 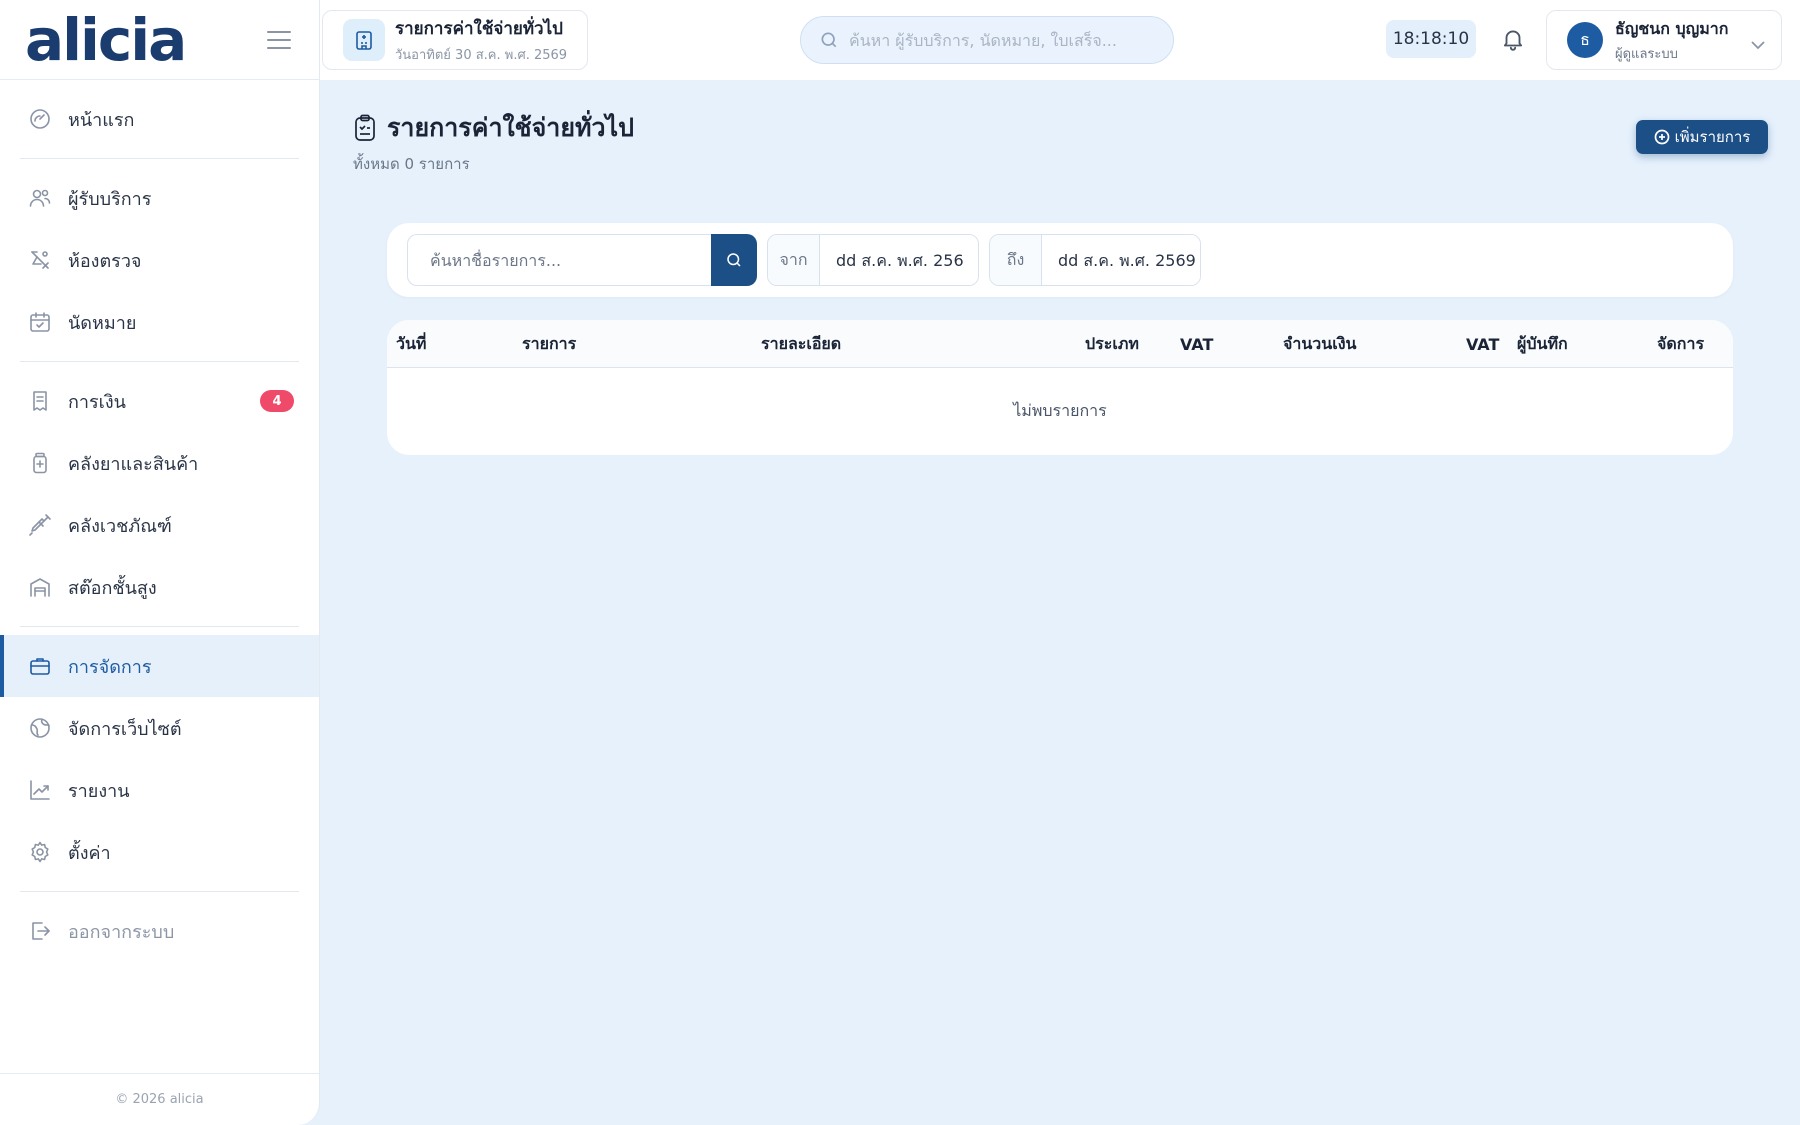 What do you see at coordinates (1681, 343) in the screenshot?
I see `column-actions: จัดการ` at bounding box center [1681, 343].